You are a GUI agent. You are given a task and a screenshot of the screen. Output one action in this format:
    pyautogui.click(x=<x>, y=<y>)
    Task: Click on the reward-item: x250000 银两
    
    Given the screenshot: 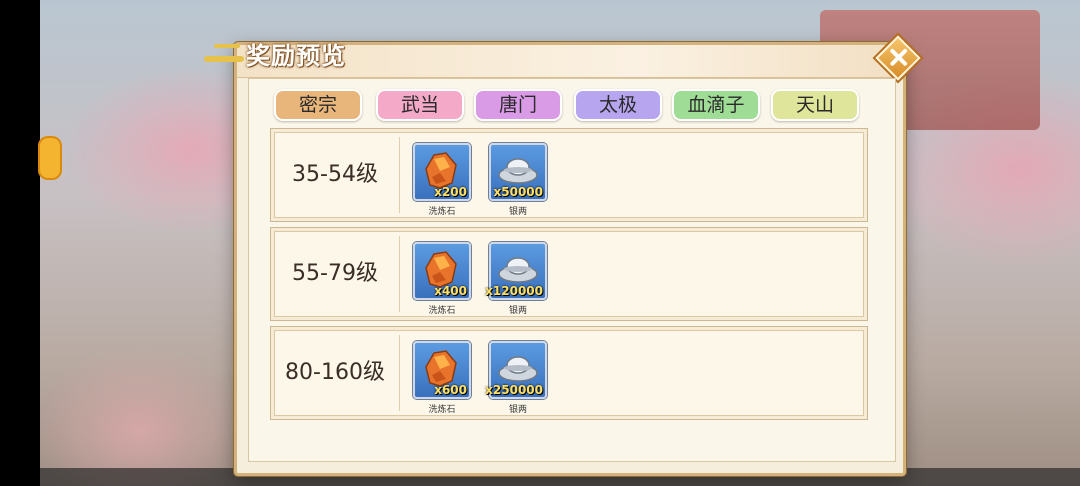 What is the action you would take?
    pyautogui.click(x=516, y=378)
    